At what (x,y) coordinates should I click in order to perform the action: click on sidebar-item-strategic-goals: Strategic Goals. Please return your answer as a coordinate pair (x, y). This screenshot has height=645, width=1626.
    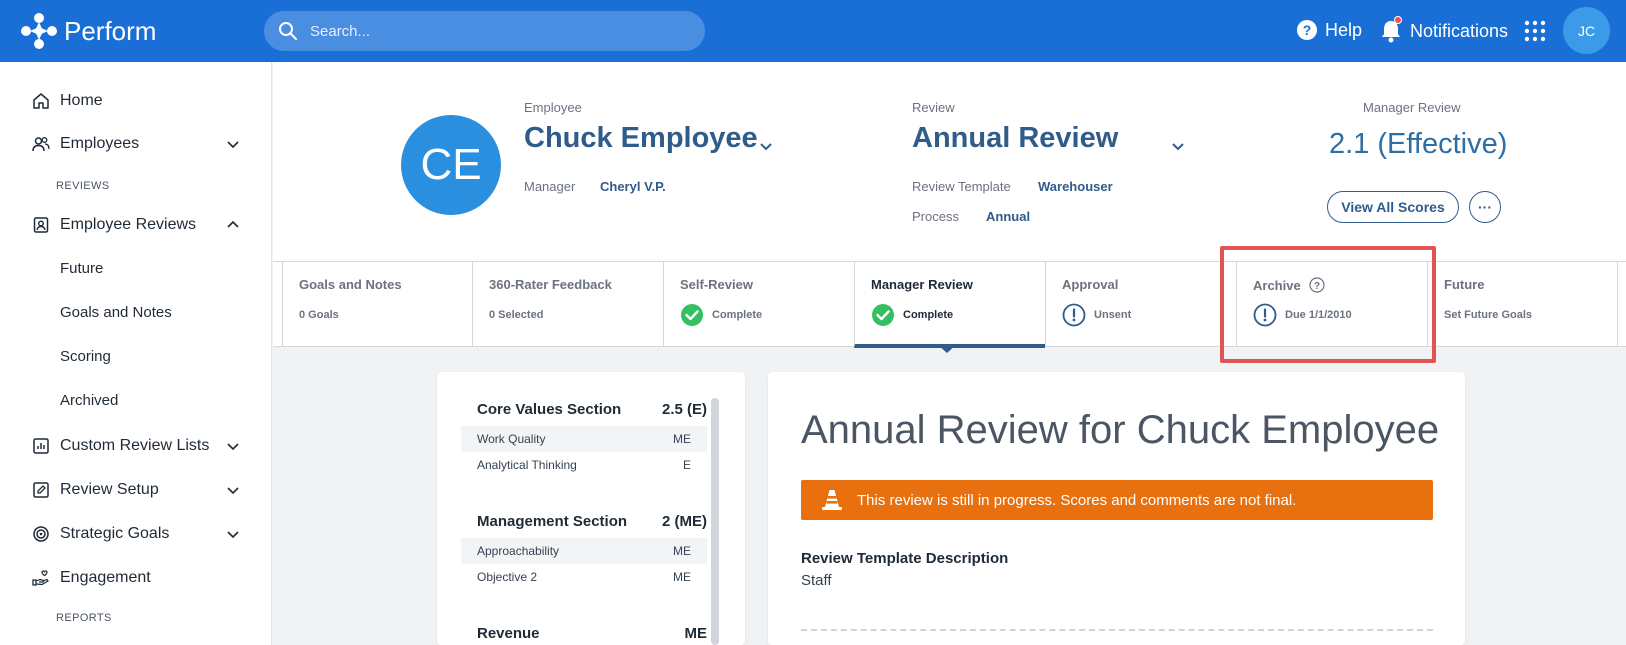
    Looking at the image, I should click on (136, 534).